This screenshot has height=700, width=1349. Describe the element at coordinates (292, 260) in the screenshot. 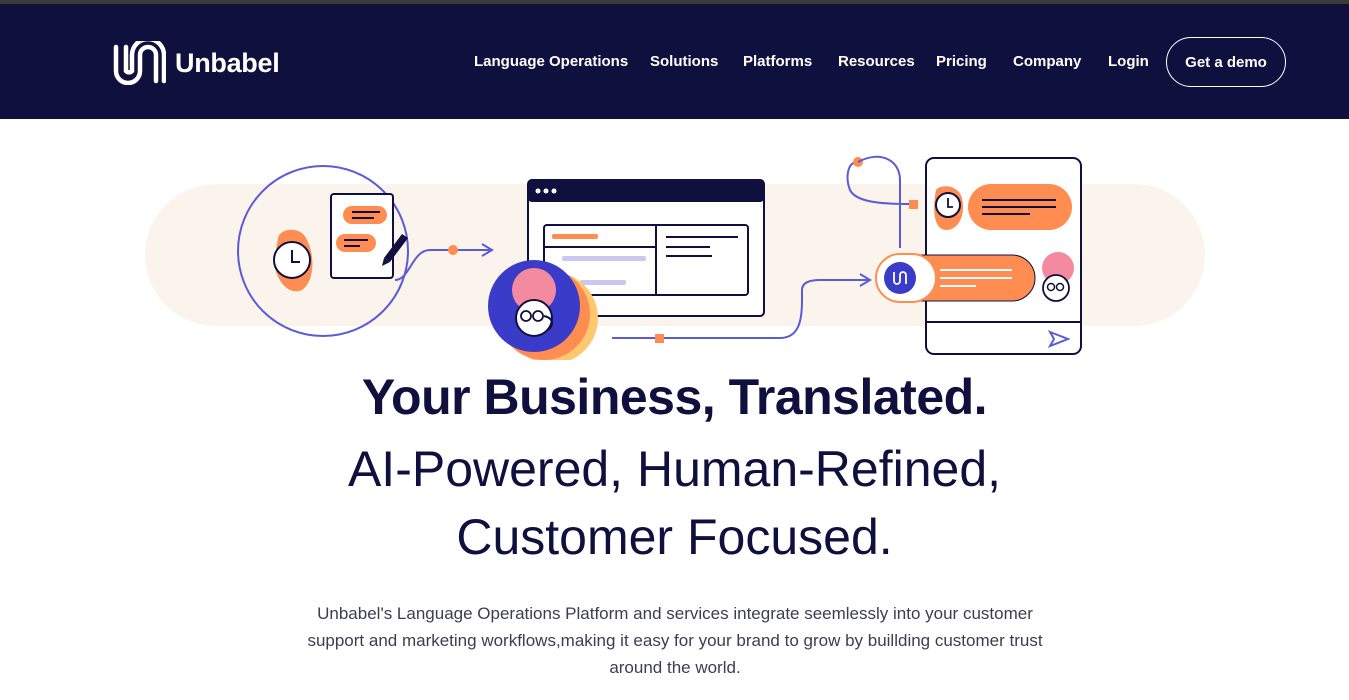

I see `clock-icon` at that location.